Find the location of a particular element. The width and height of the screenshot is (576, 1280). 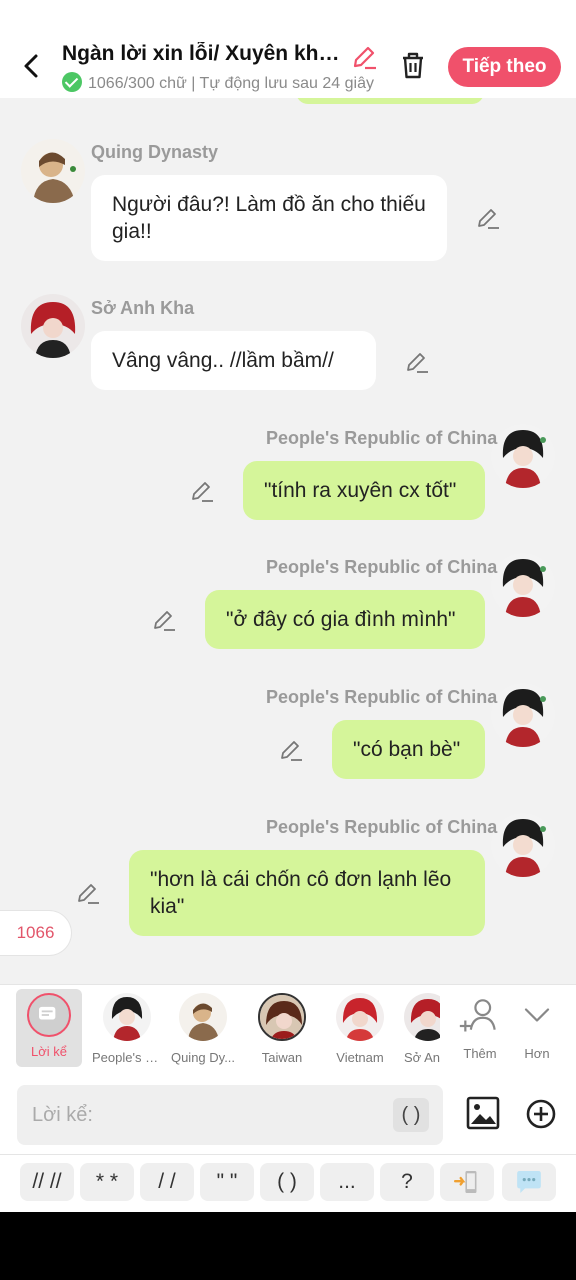

chat-style-key is located at coordinates (529, 1182).